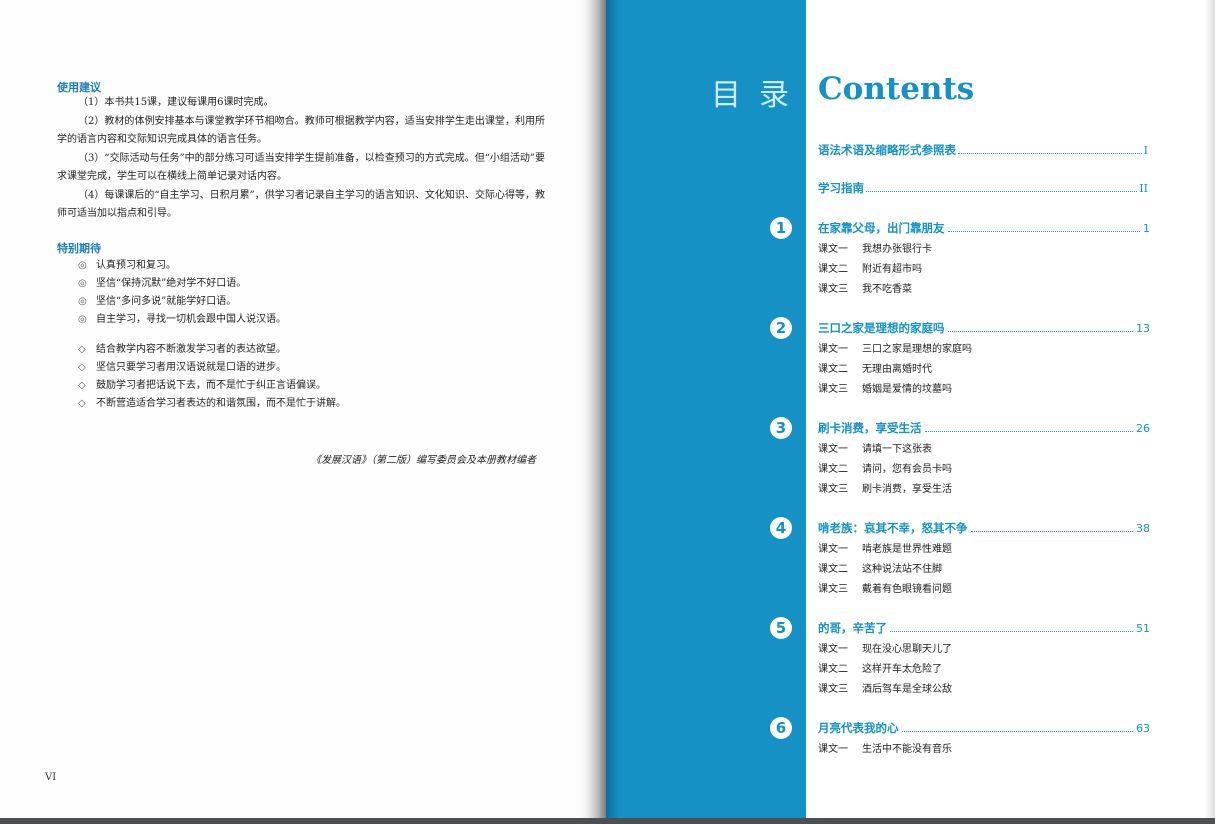 The height and width of the screenshot is (824, 1215). What do you see at coordinates (984, 328) in the screenshot?
I see `toc-unit-2: 三口之家是理想的家庭吗 13` at bounding box center [984, 328].